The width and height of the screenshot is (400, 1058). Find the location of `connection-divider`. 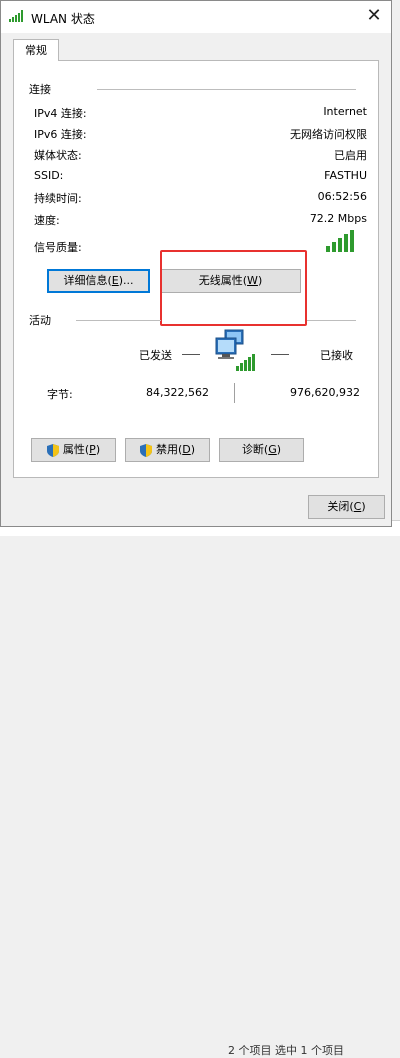

connection-divider is located at coordinates (226, 89).